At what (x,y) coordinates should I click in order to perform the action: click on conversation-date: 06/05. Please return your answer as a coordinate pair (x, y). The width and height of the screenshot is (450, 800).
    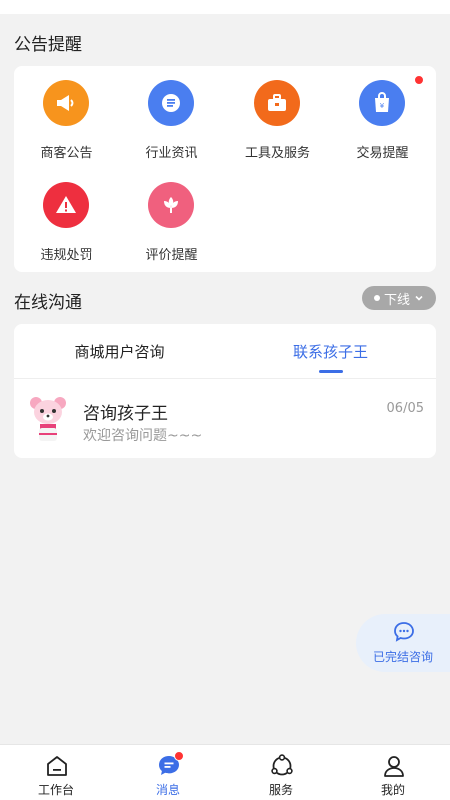
    Looking at the image, I should click on (405, 408).